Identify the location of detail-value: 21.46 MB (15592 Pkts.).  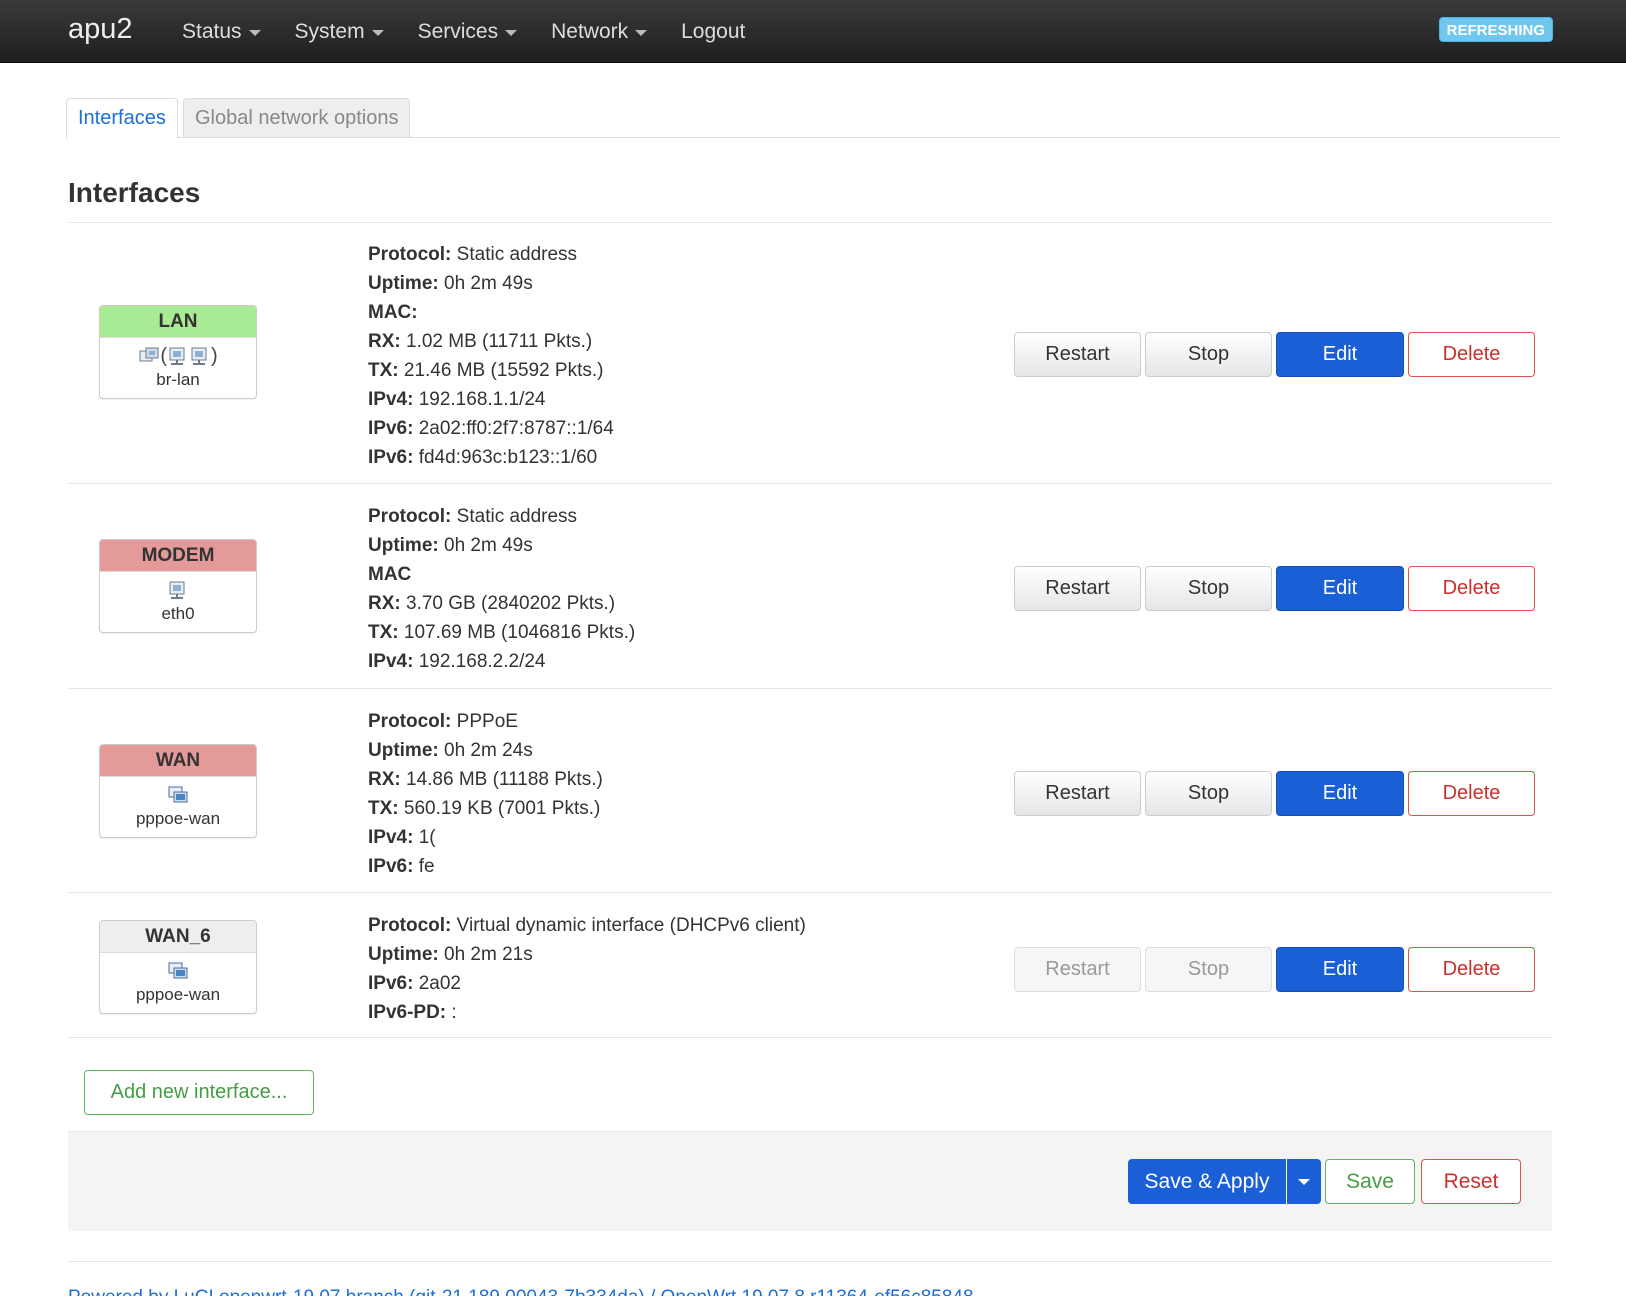
(501, 370).